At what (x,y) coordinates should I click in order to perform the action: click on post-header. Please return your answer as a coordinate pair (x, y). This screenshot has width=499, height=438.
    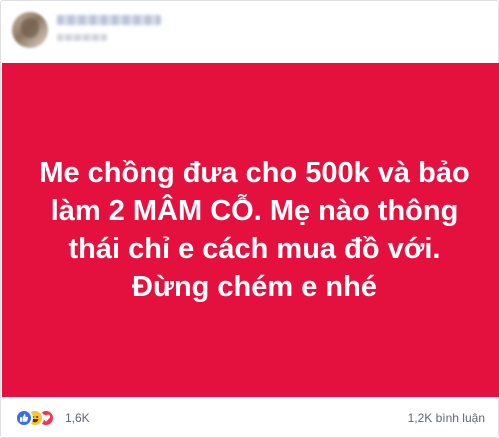
    Looking at the image, I should click on (249, 29).